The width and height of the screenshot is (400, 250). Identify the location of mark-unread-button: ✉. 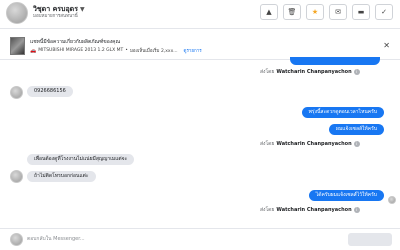
(338, 12).